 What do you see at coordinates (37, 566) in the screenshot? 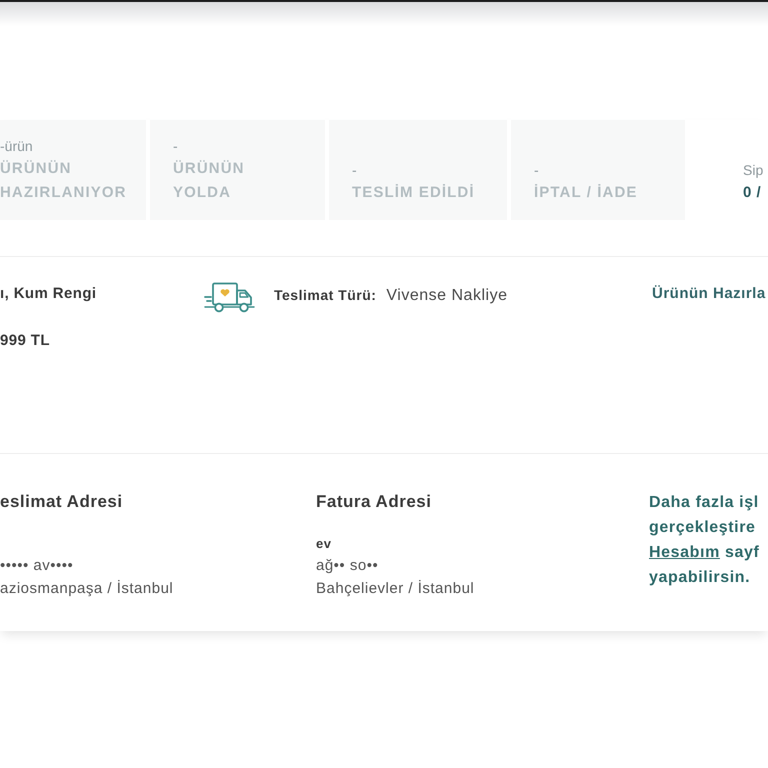
I see `address-line: ••••• av••••` at bounding box center [37, 566].